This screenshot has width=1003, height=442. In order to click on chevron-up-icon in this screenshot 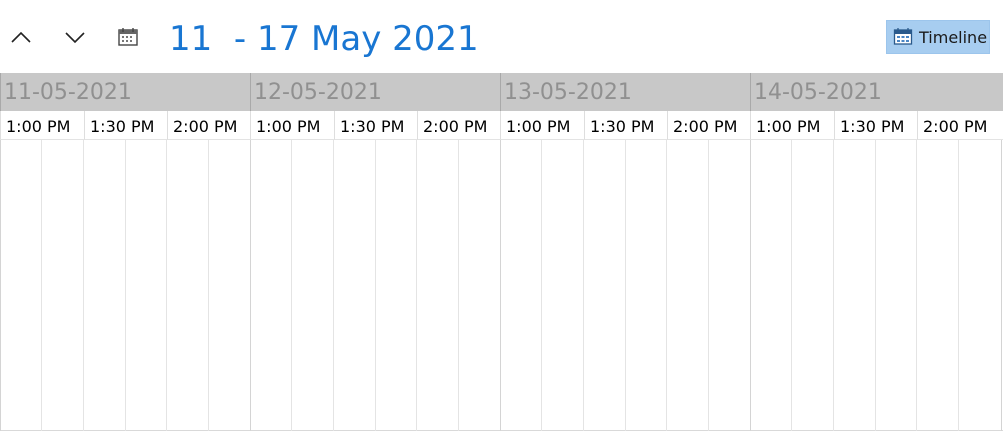, I will do `click(21, 37)`.